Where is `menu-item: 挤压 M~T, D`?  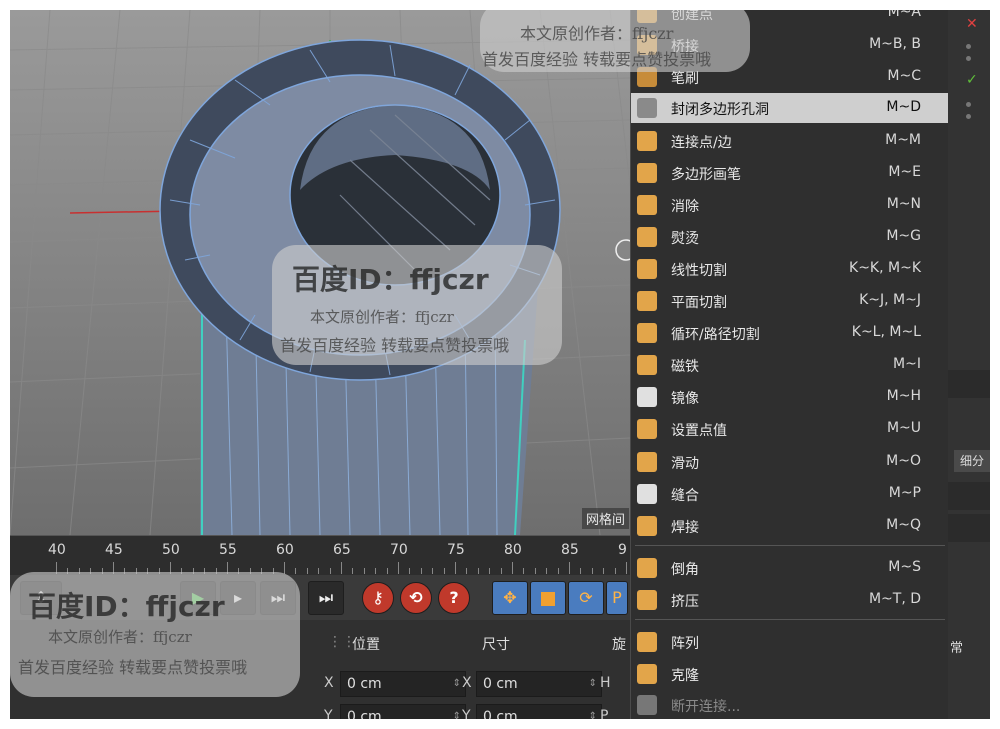 menu-item: 挤压 M~T, D is located at coordinates (790, 600).